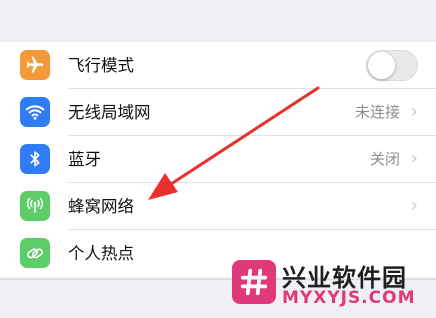 The image size is (436, 318). I want to click on cellular-row: 蜂窝网络 ›, so click(218, 206).